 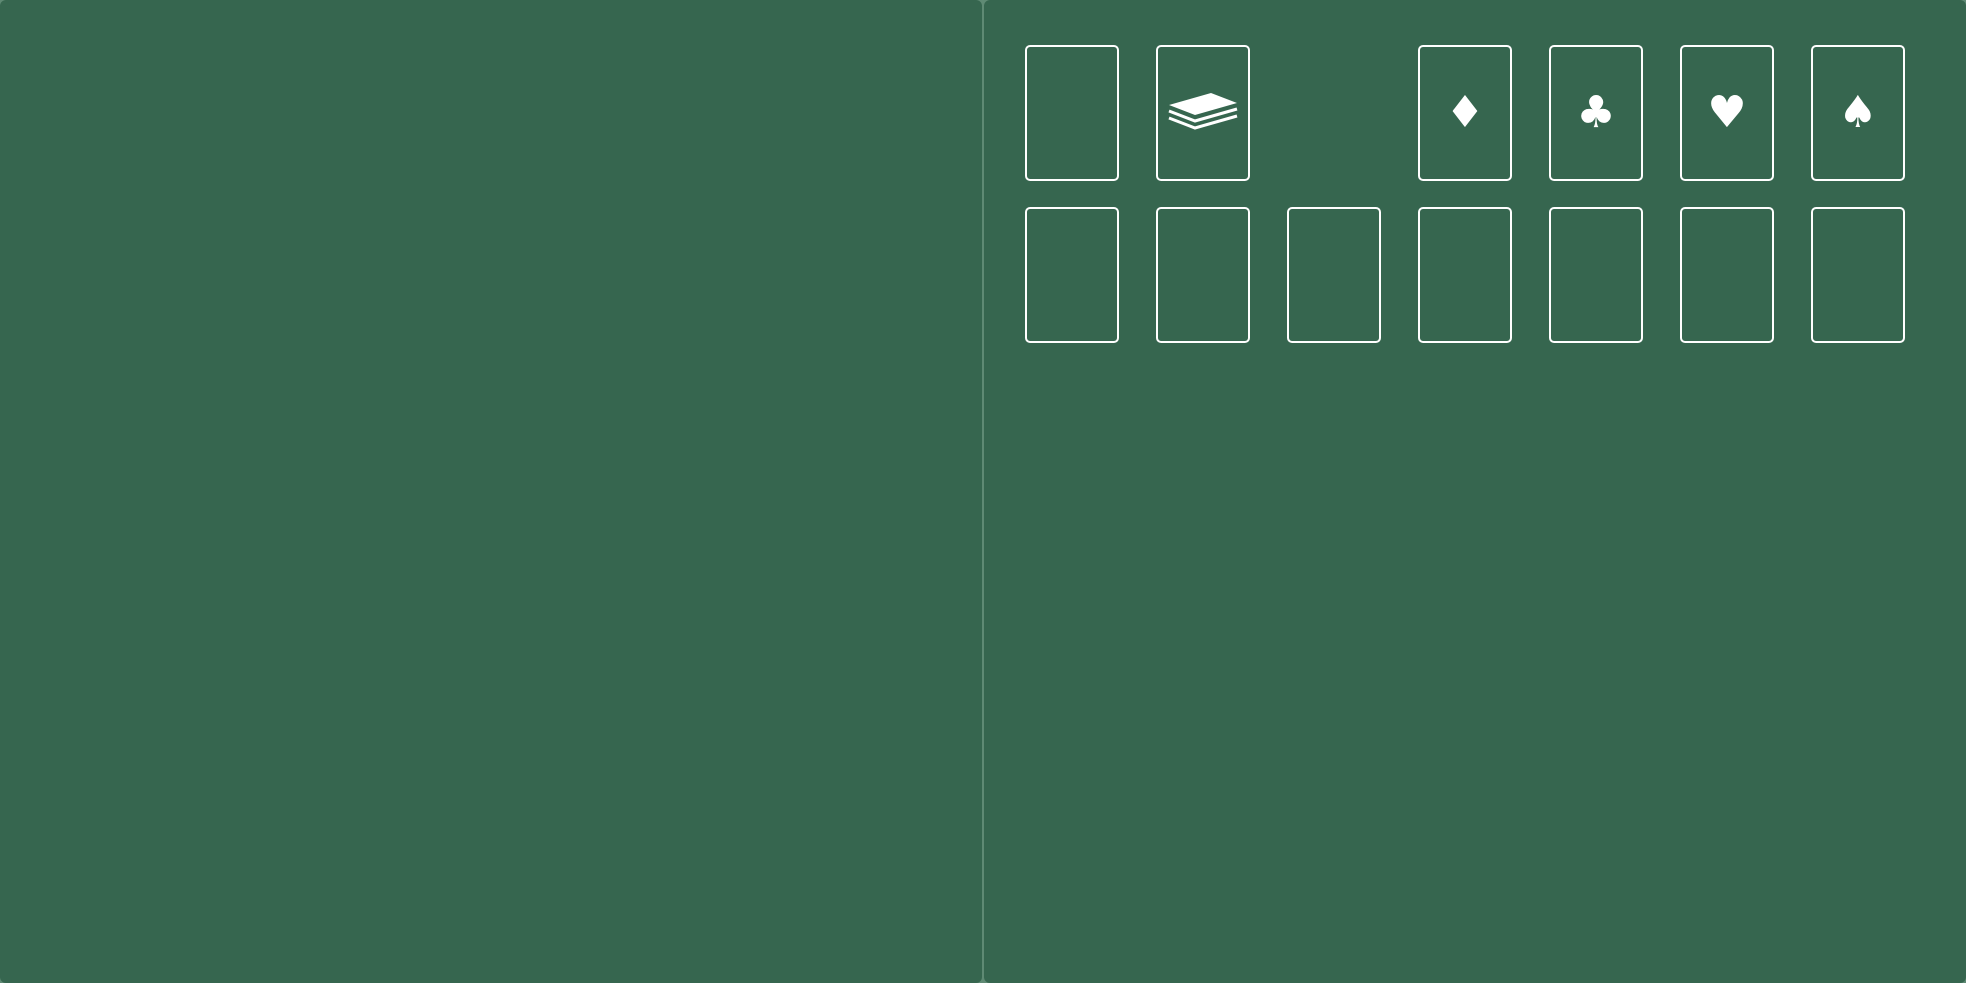 I want to click on diamond-icon: ♦, so click(x=1465, y=112).